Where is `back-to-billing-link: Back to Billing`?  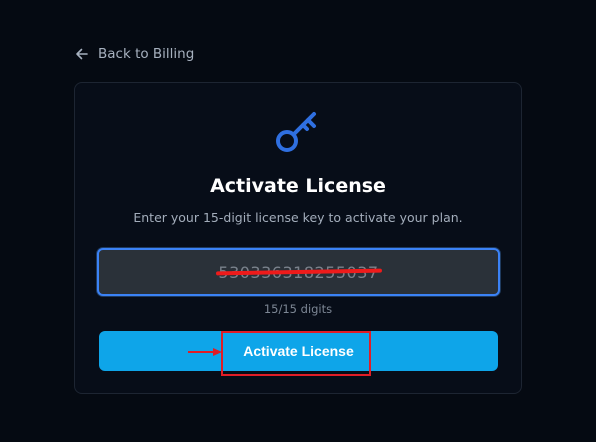 back-to-billing-link: Back to Billing is located at coordinates (134, 54).